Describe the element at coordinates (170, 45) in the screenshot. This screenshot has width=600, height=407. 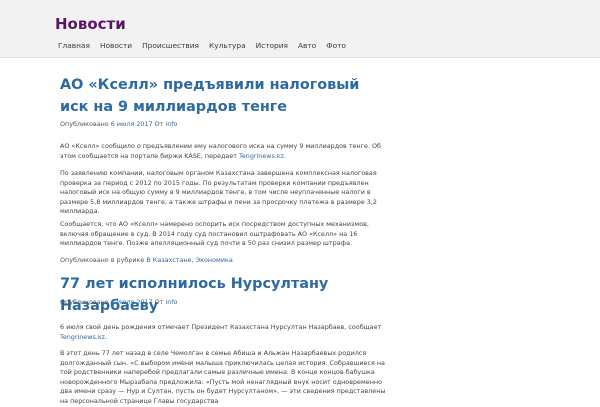
I see `nav-item-incidents: Происшествия` at that location.